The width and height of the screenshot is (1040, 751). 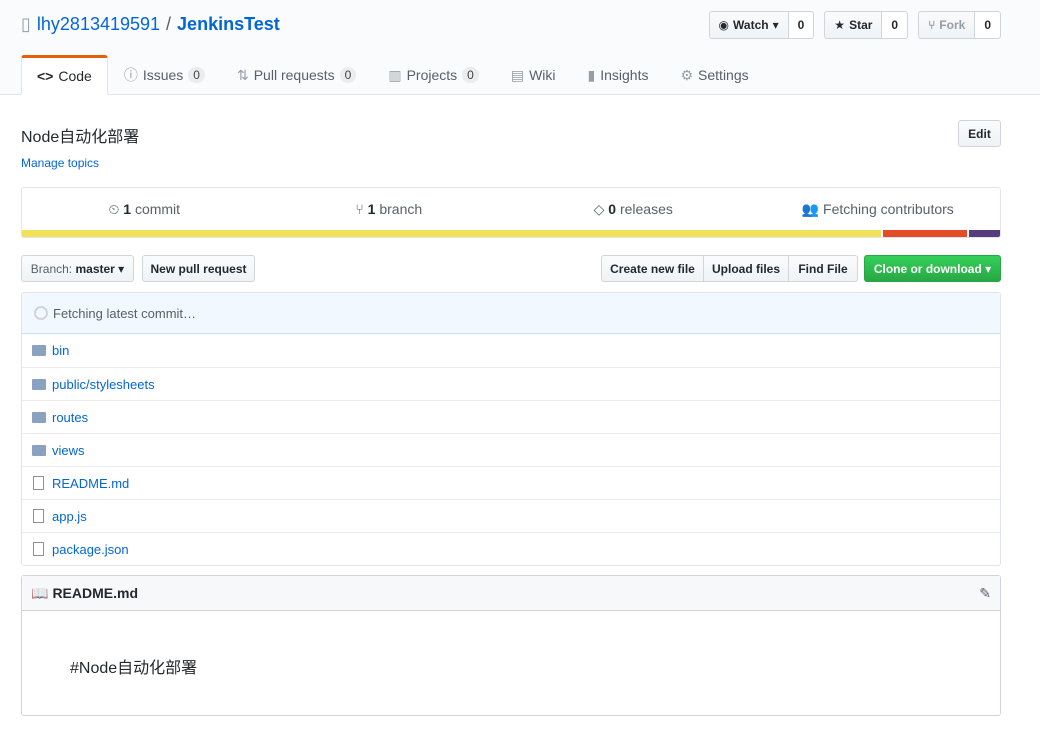 I want to click on branch-select: Branch: master ▾, so click(x=77, y=268).